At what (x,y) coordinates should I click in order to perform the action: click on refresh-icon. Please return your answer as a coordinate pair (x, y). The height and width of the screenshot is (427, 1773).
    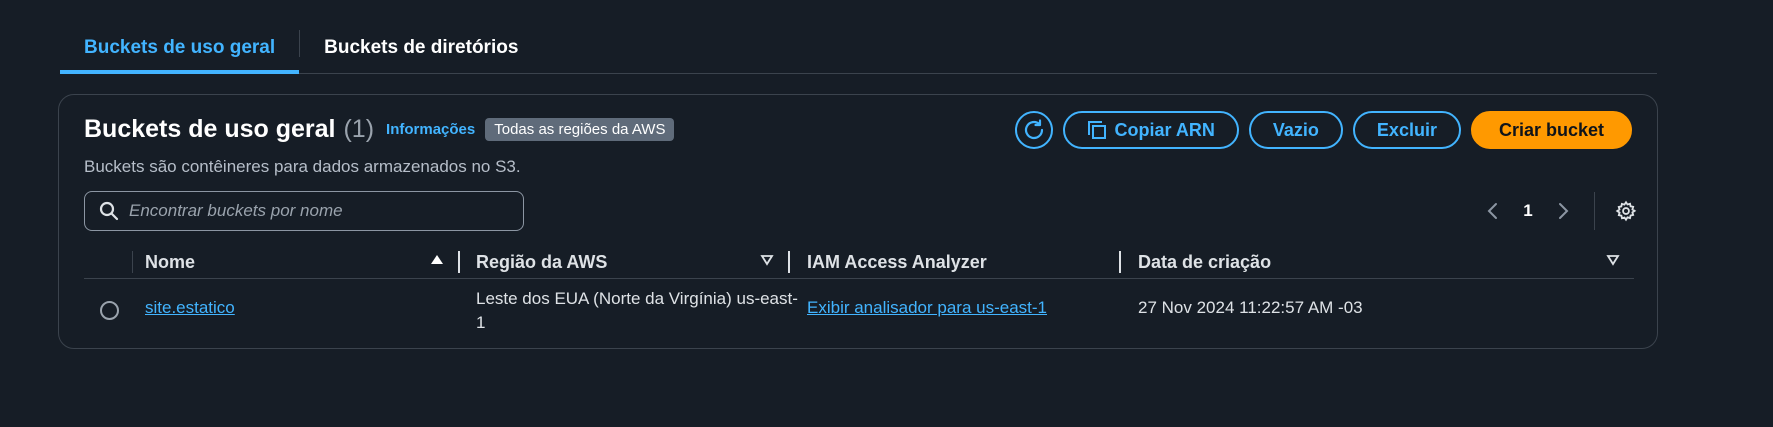
    Looking at the image, I should click on (1033, 129).